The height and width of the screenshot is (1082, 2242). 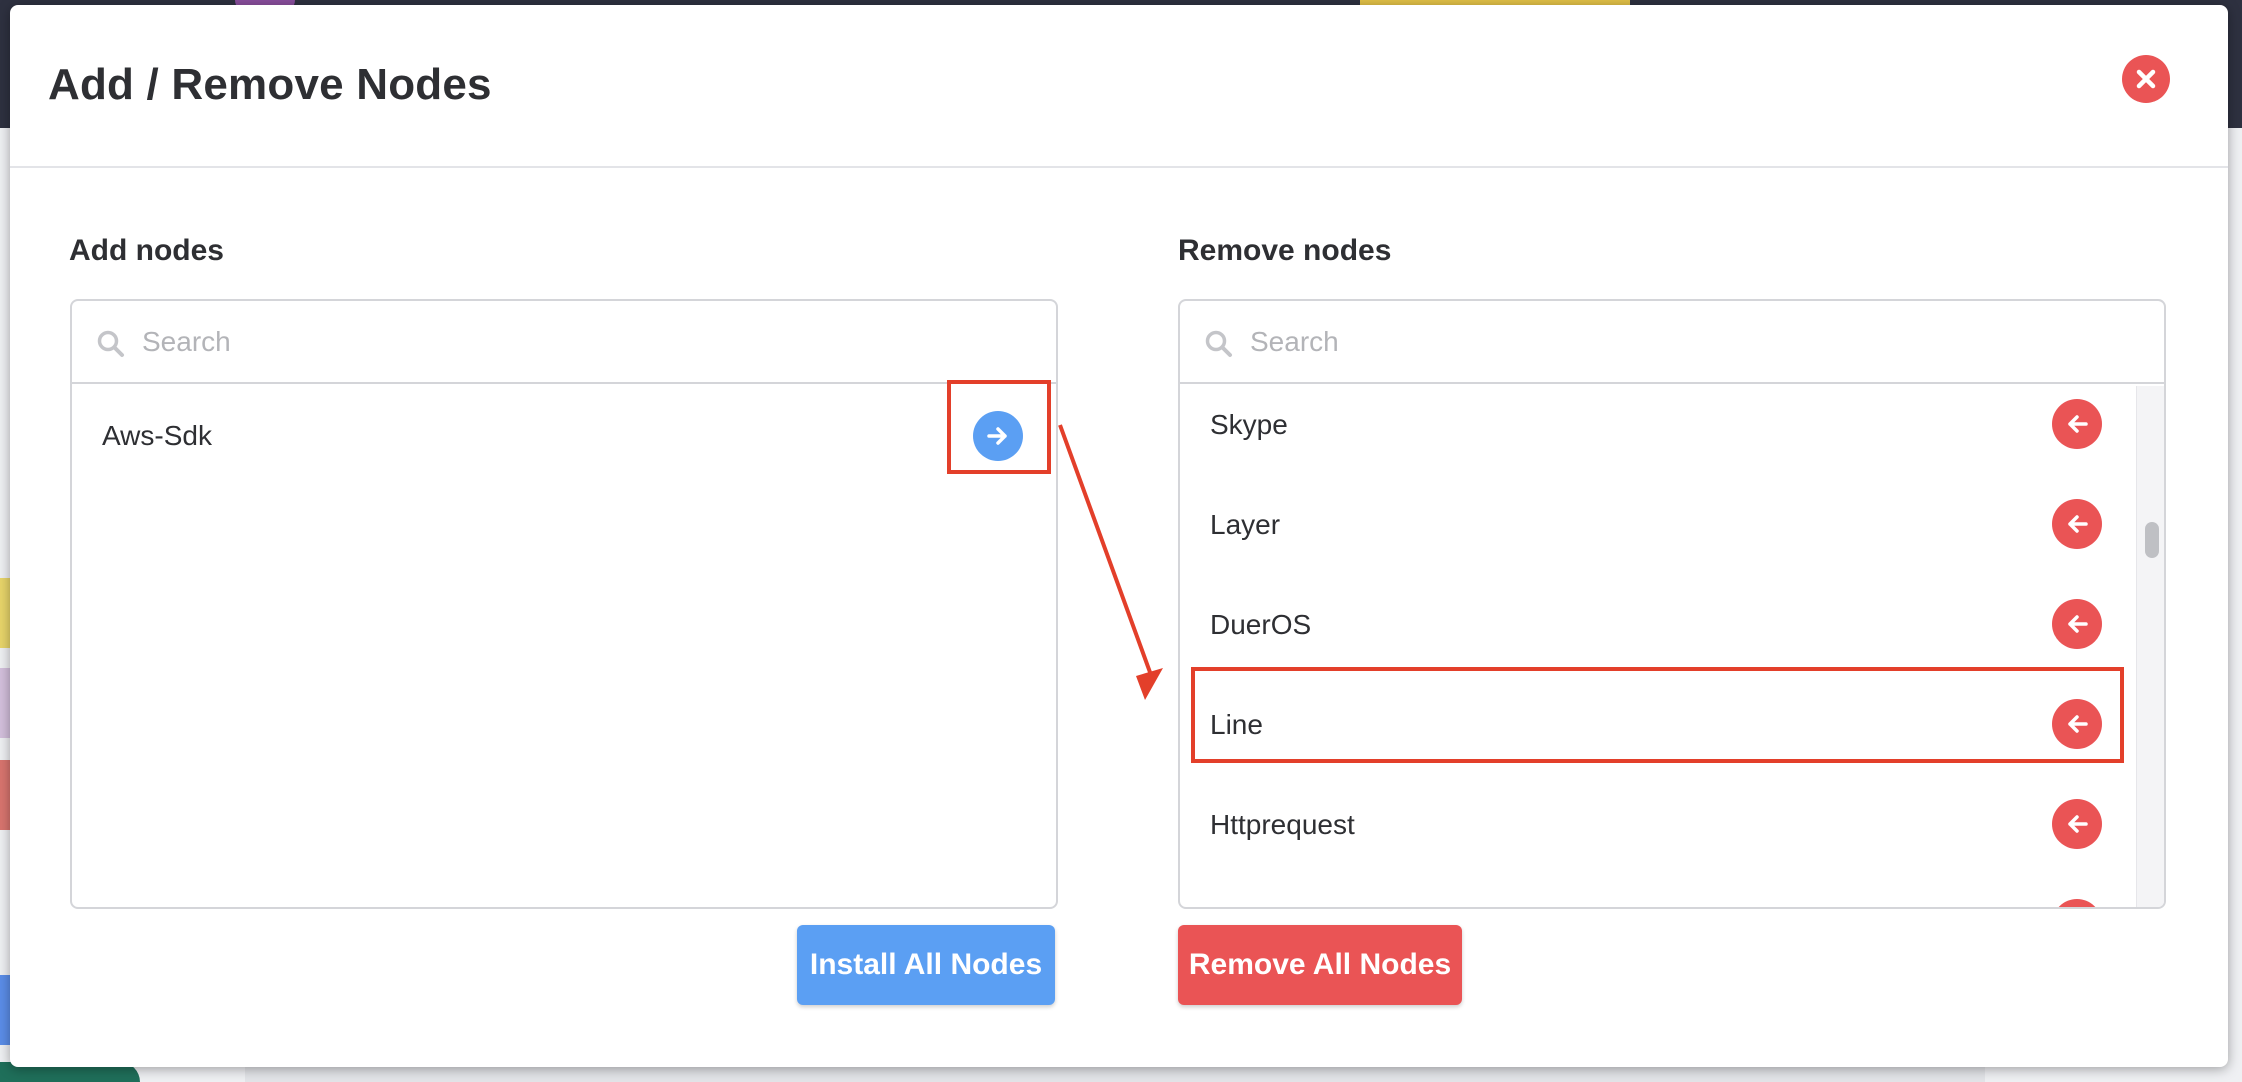 I want to click on add-nodes-label: Add nodes, so click(x=146, y=250).